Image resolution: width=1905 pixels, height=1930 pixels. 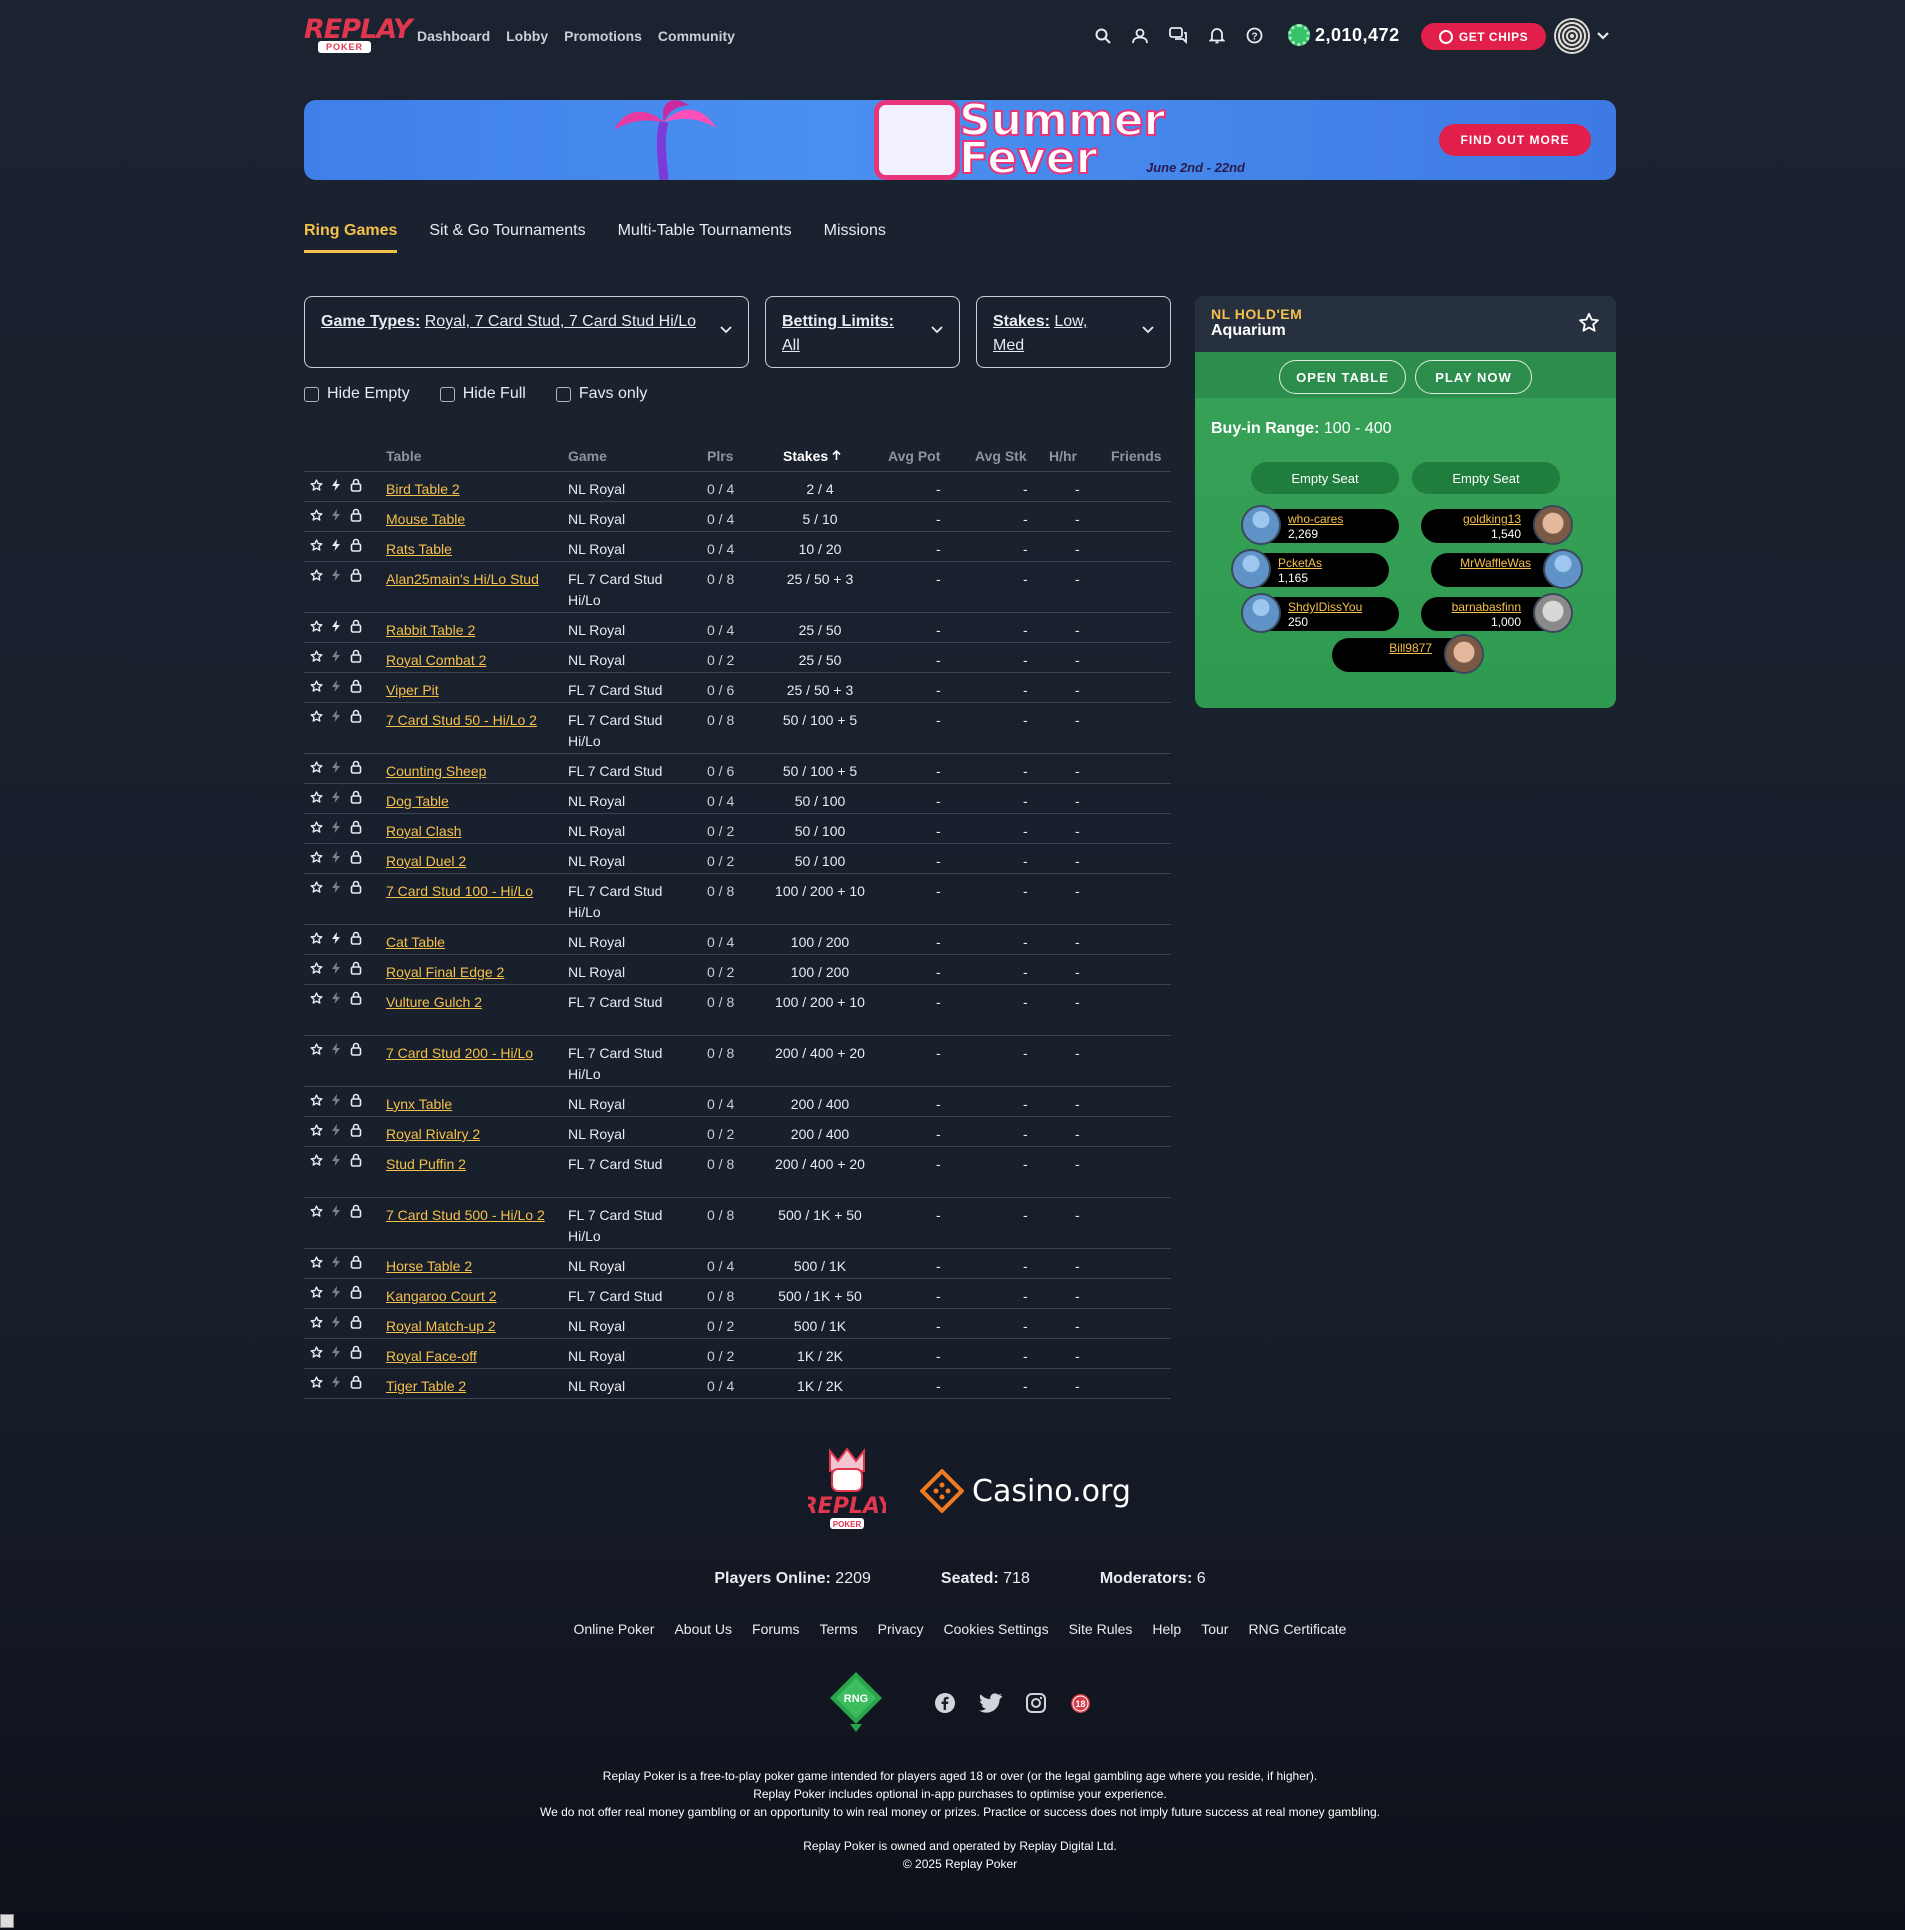 I want to click on friends-icon, so click(x=1140, y=35).